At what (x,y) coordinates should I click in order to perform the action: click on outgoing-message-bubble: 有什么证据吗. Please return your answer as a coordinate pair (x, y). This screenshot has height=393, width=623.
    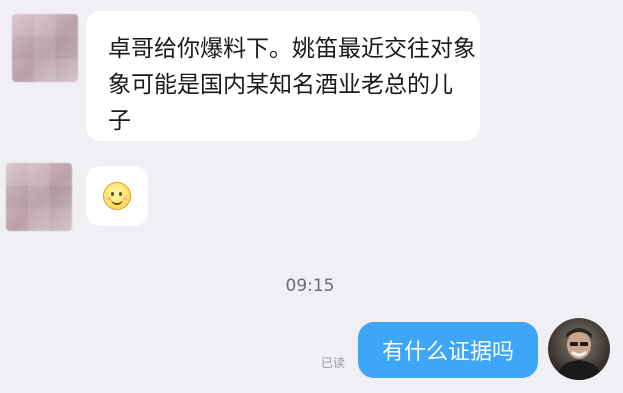
    Looking at the image, I should click on (448, 350).